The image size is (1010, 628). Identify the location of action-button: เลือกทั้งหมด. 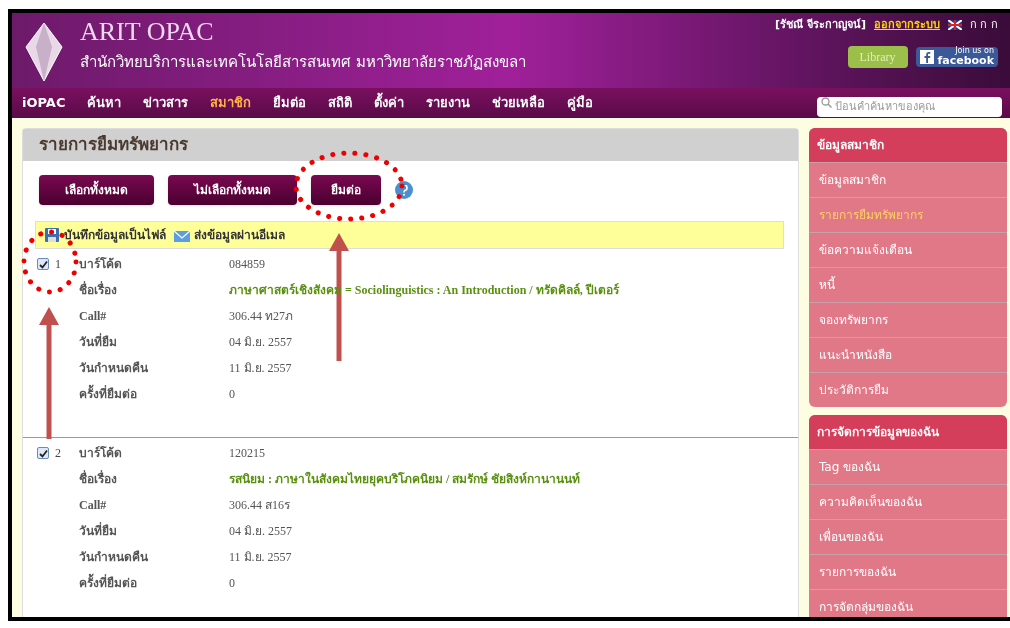
(96, 190).